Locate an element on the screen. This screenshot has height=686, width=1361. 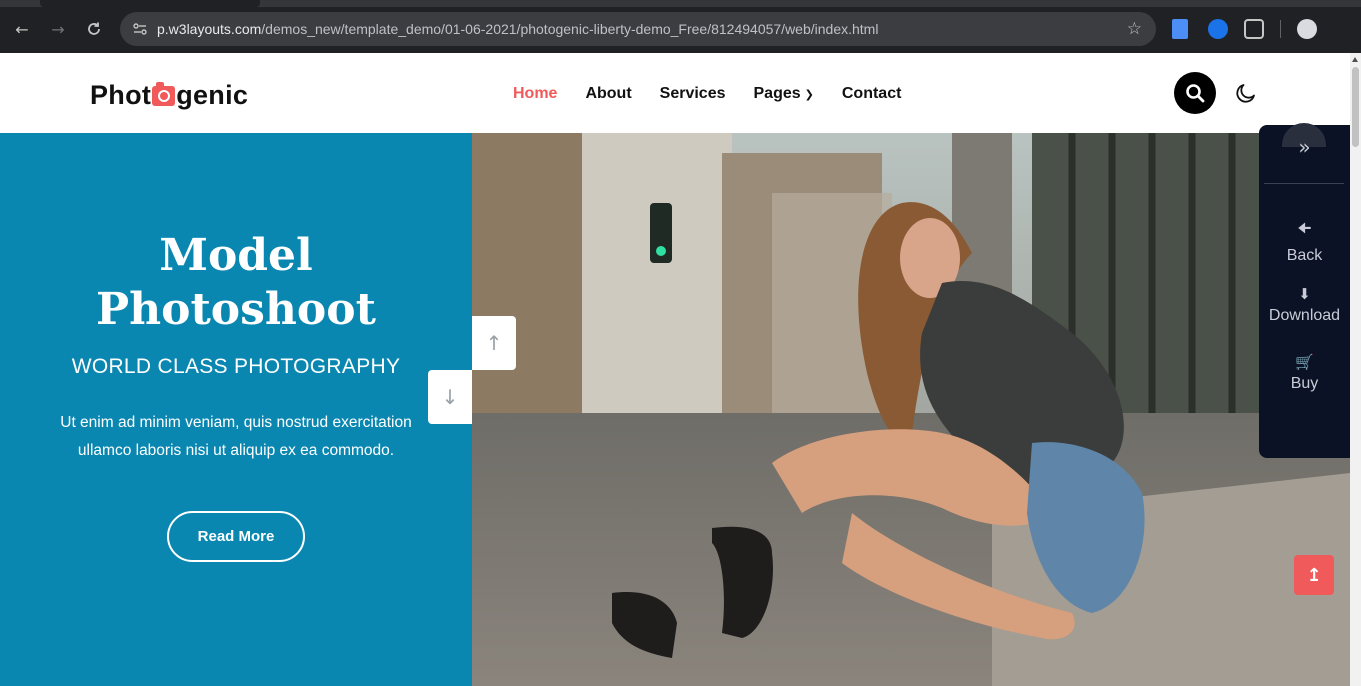
nav-about: About is located at coordinates (608, 94).